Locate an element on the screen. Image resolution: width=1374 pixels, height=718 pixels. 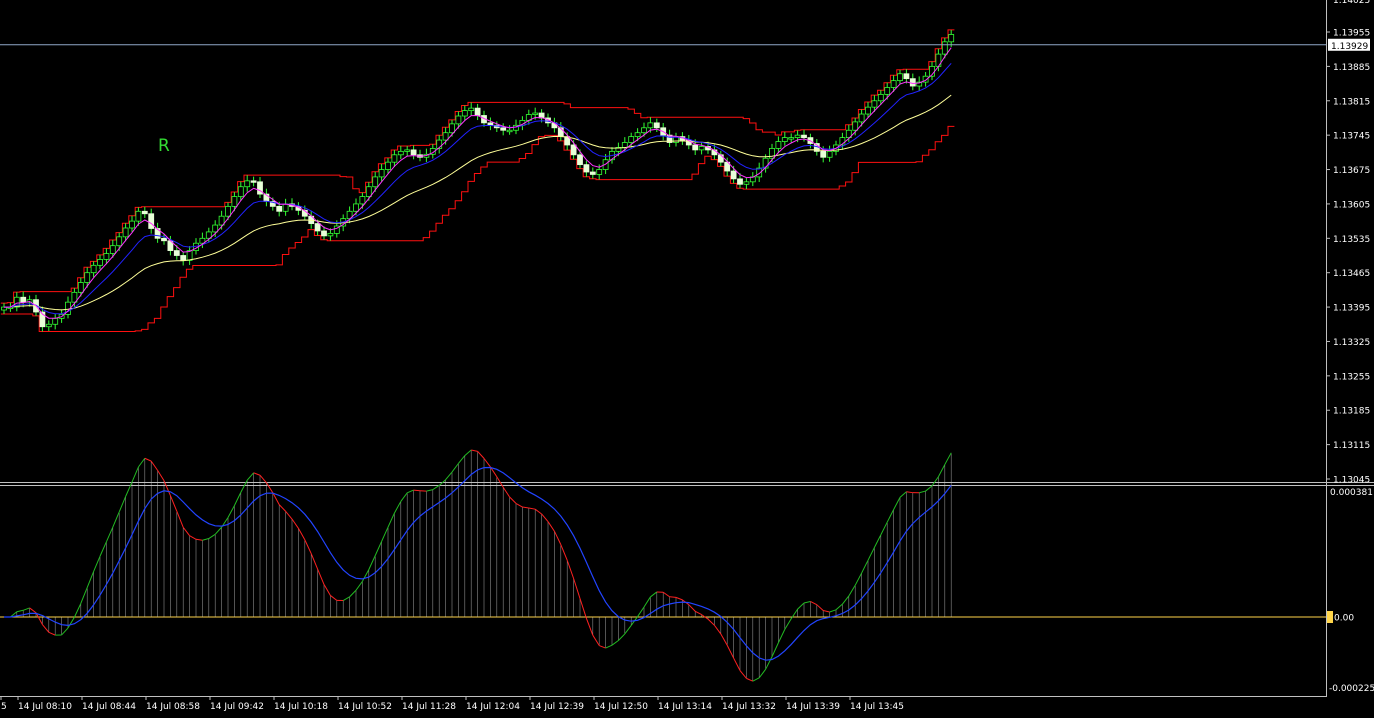
time-tick-label: 14 Jul 08:10 is located at coordinates (45, 707).